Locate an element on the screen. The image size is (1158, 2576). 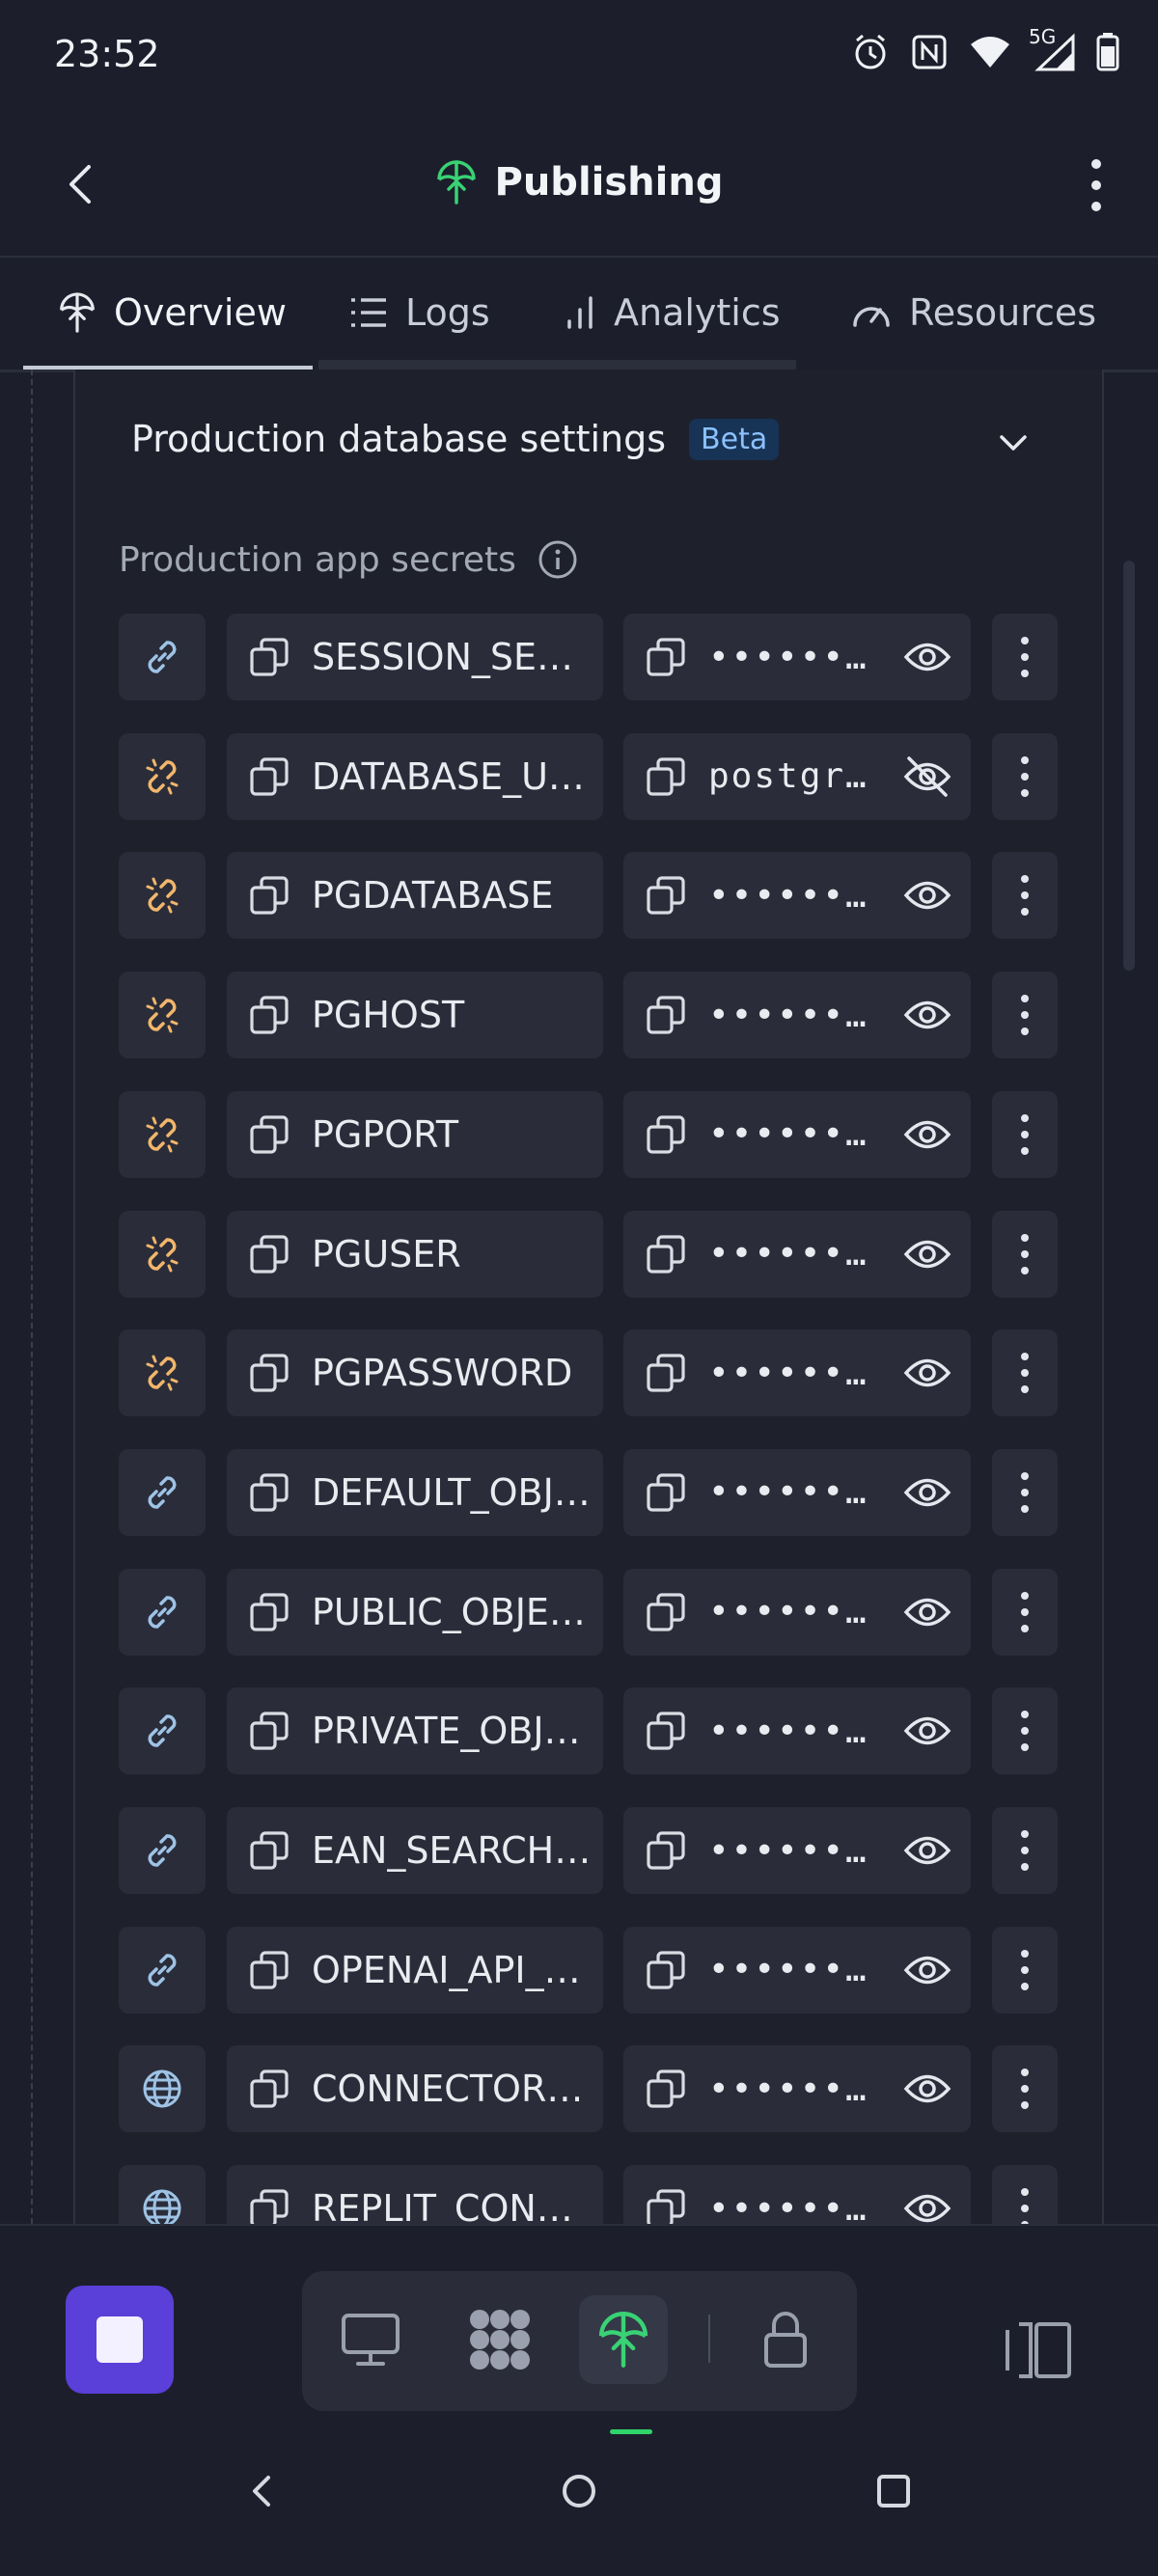
workflow-button is located at coordinates (499, 2339).